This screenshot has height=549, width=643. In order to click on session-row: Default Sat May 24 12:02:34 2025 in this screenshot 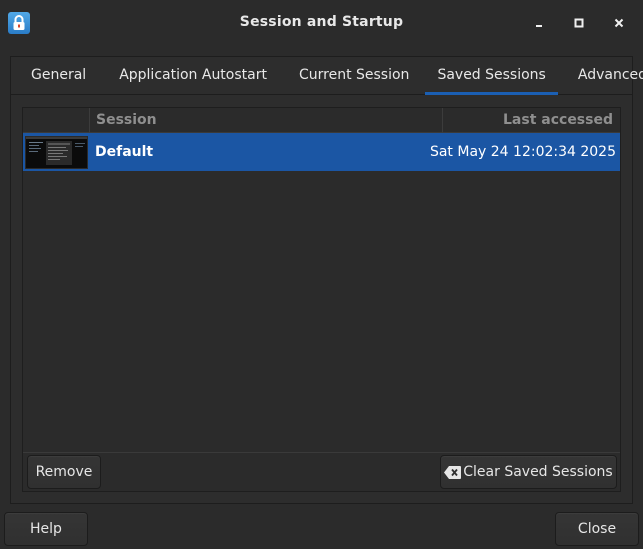, I will do `click(321, 152)`.